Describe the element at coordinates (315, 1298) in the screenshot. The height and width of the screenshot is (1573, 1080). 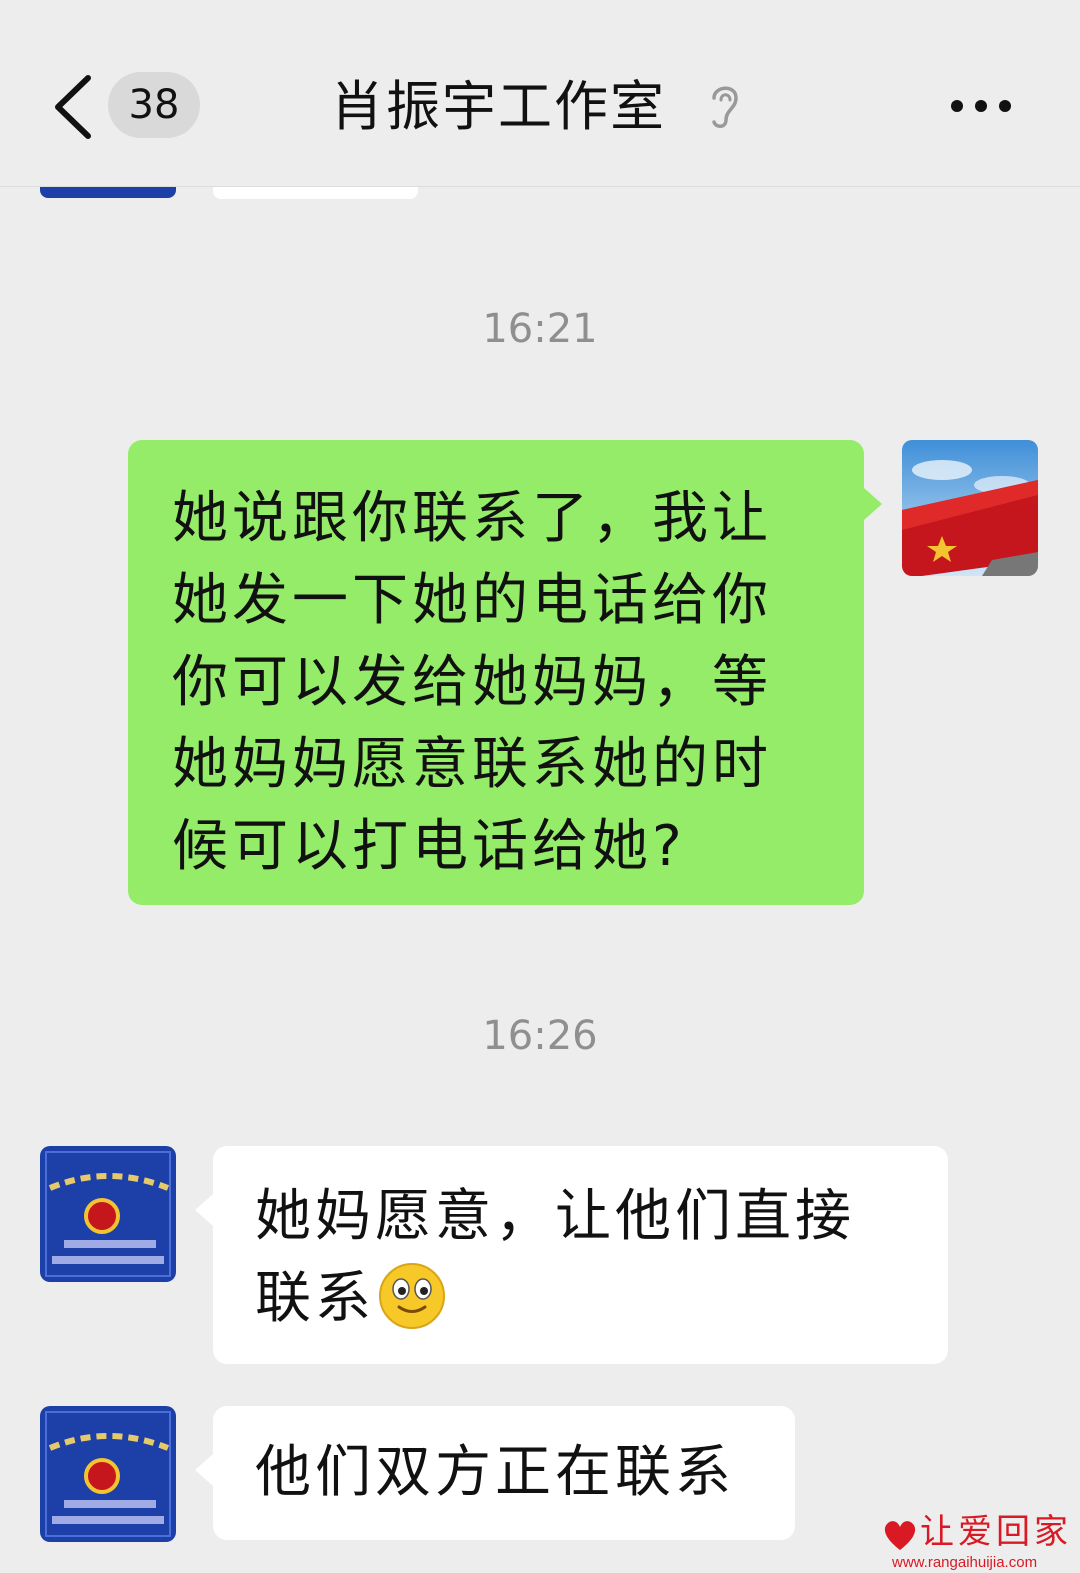
I see `message-line: 联系` at that location.